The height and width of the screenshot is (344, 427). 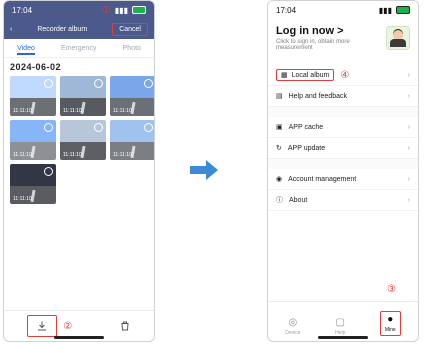 What do you see at coordinates (33, 140) in the screenshot?
I see `thumbnail-4: 11:11:10` at bounding box center [33, 140].